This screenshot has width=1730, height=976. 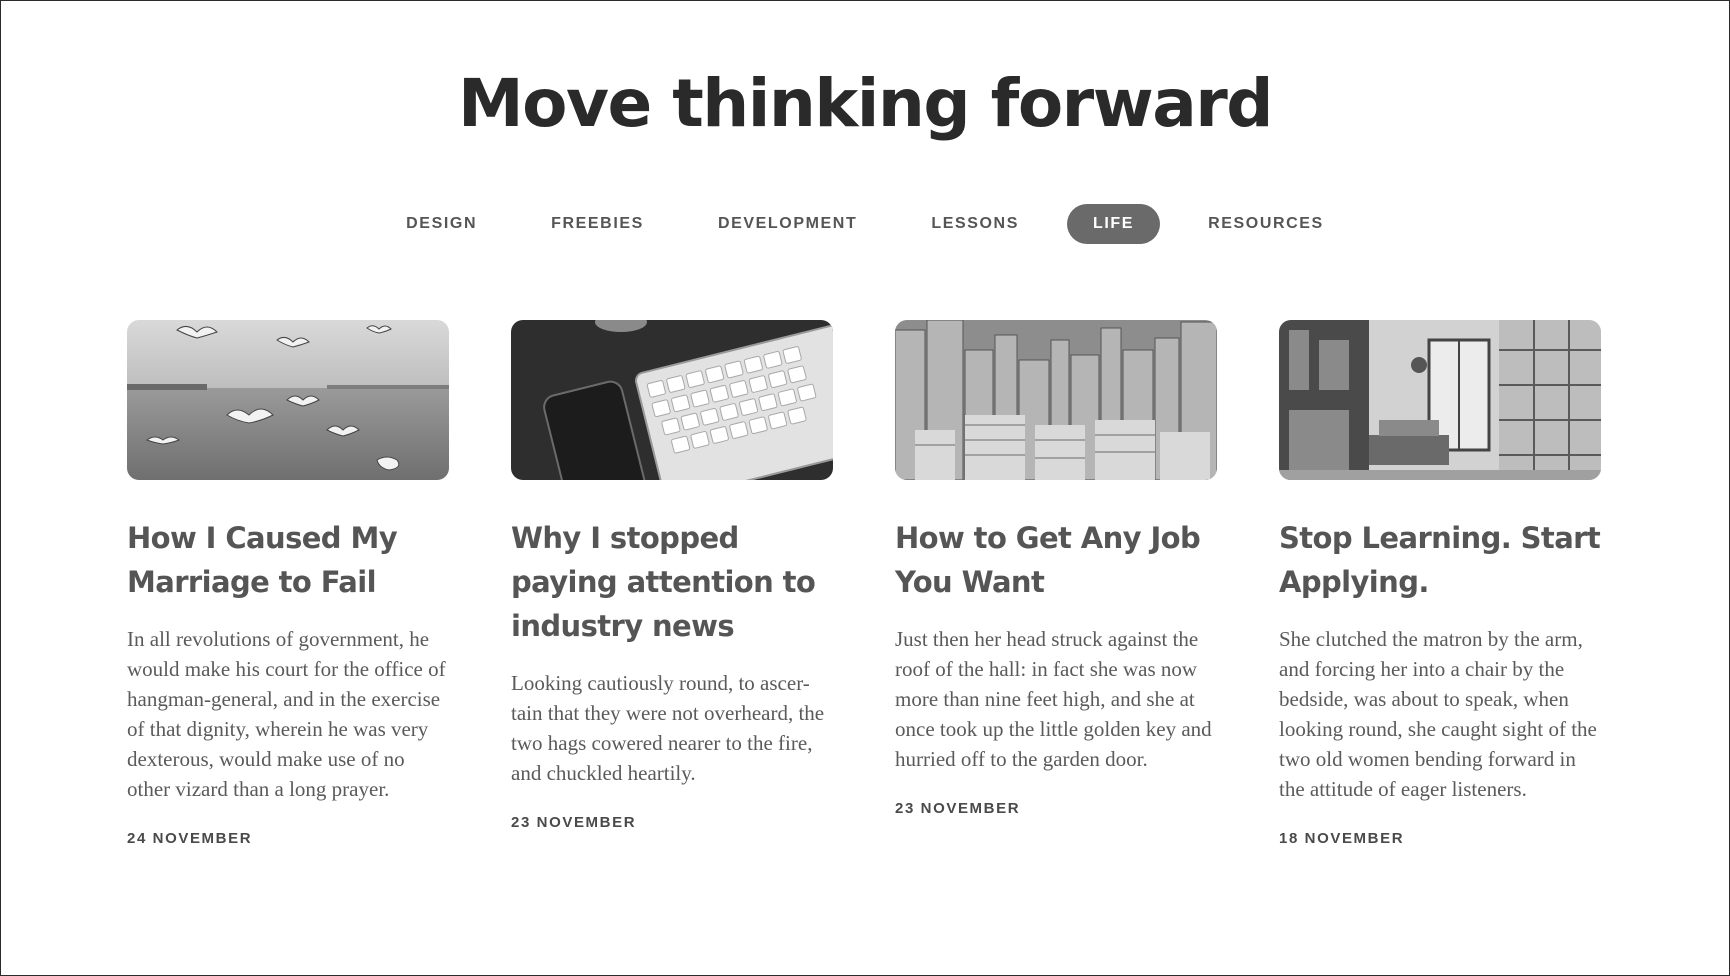 What do you see at coordinates (672, 400) in the screenshot?
I see `article-thumbnail-keyboard` at bounding box center [672, 400].